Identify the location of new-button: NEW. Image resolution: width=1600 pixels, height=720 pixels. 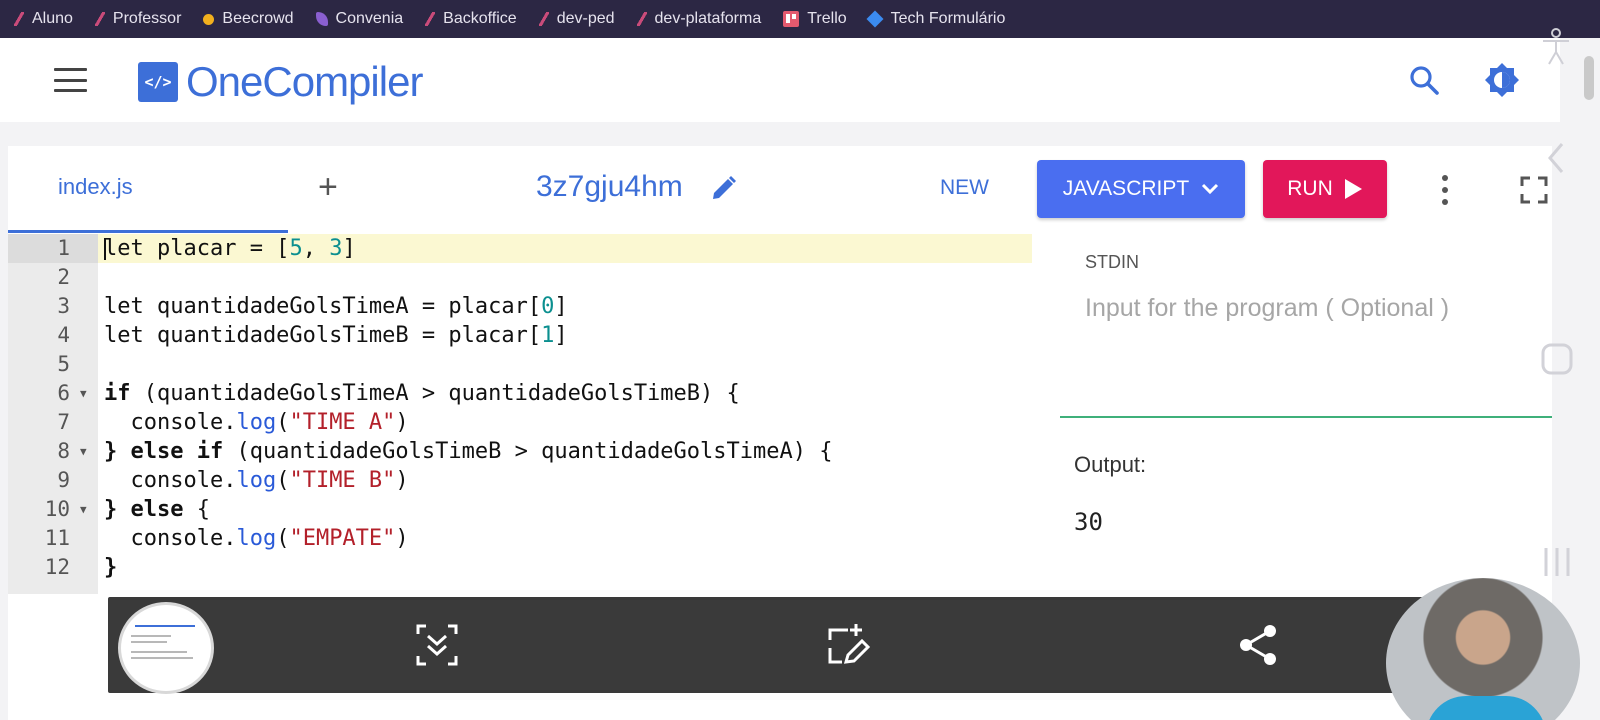
(964, 188).